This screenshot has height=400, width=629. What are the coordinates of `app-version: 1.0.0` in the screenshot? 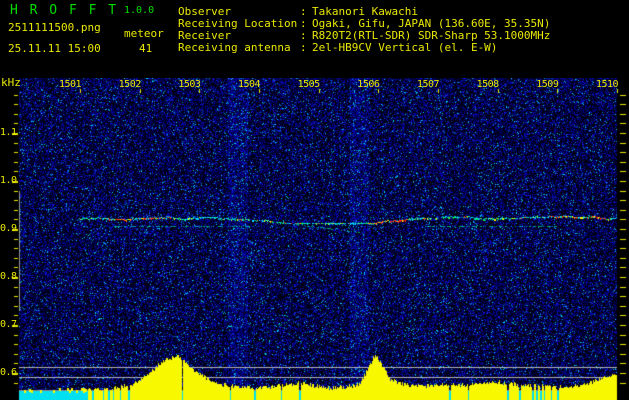 It's located at (139, 10).